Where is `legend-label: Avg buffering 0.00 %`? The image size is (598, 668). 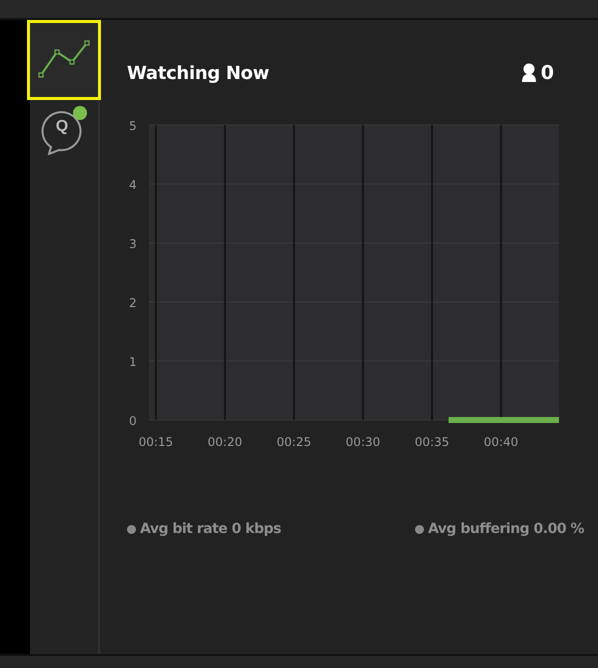
legend-label: Avg buffering 0.00 % is located at coordinates (506, 529).